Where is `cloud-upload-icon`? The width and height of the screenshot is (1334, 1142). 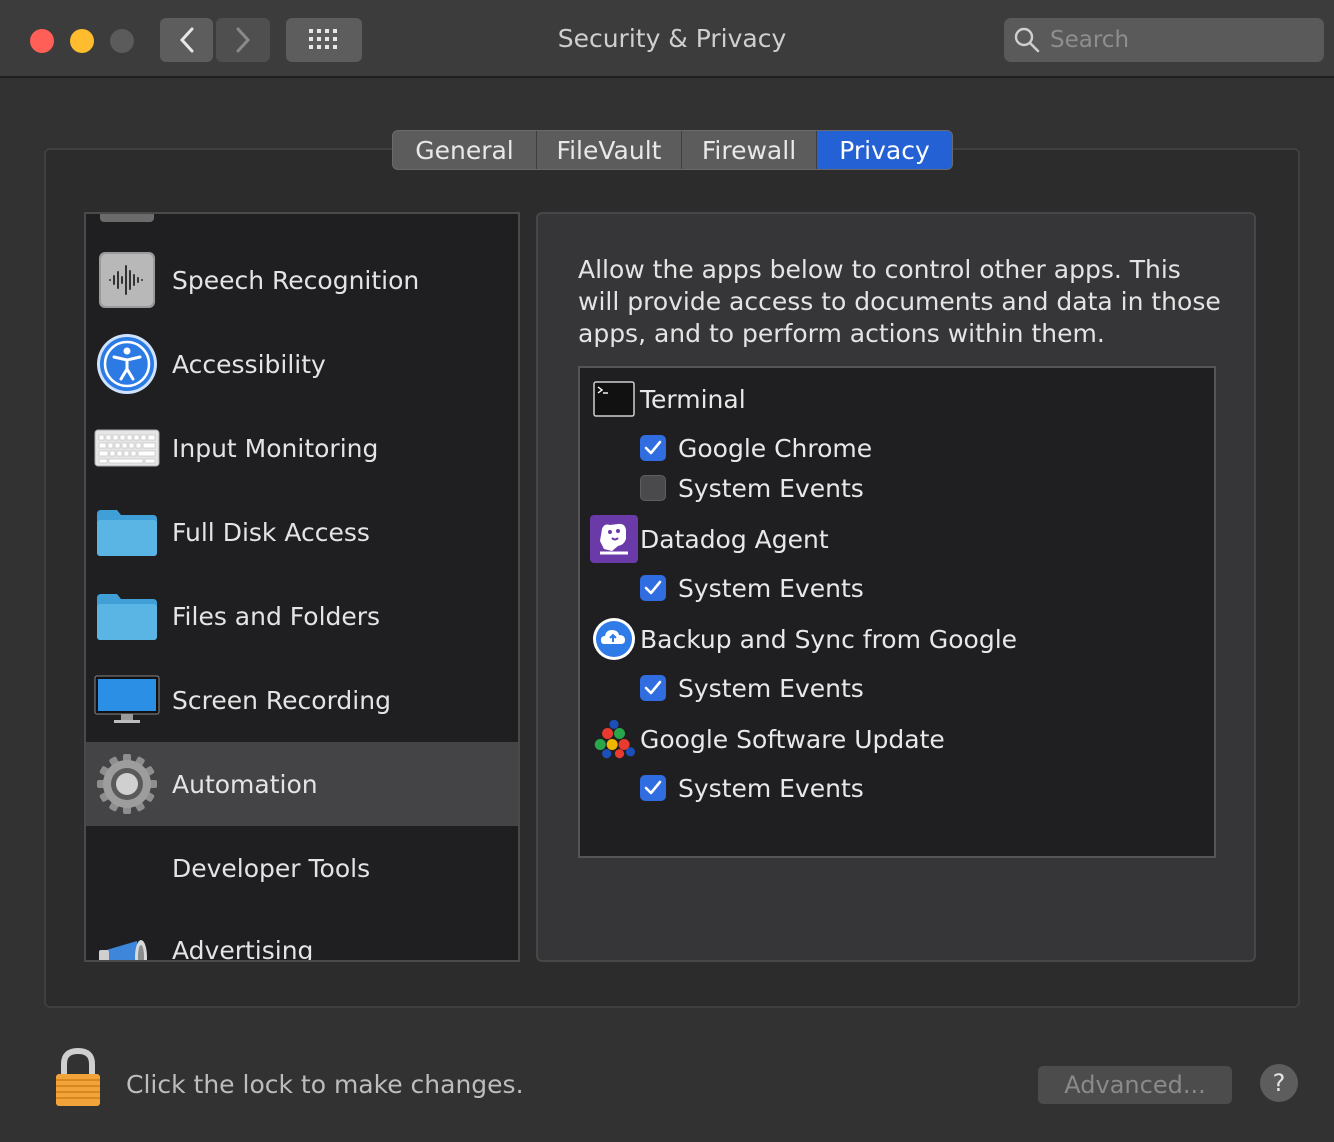
cloud-upload-icon is located at coordinates (614, 639).